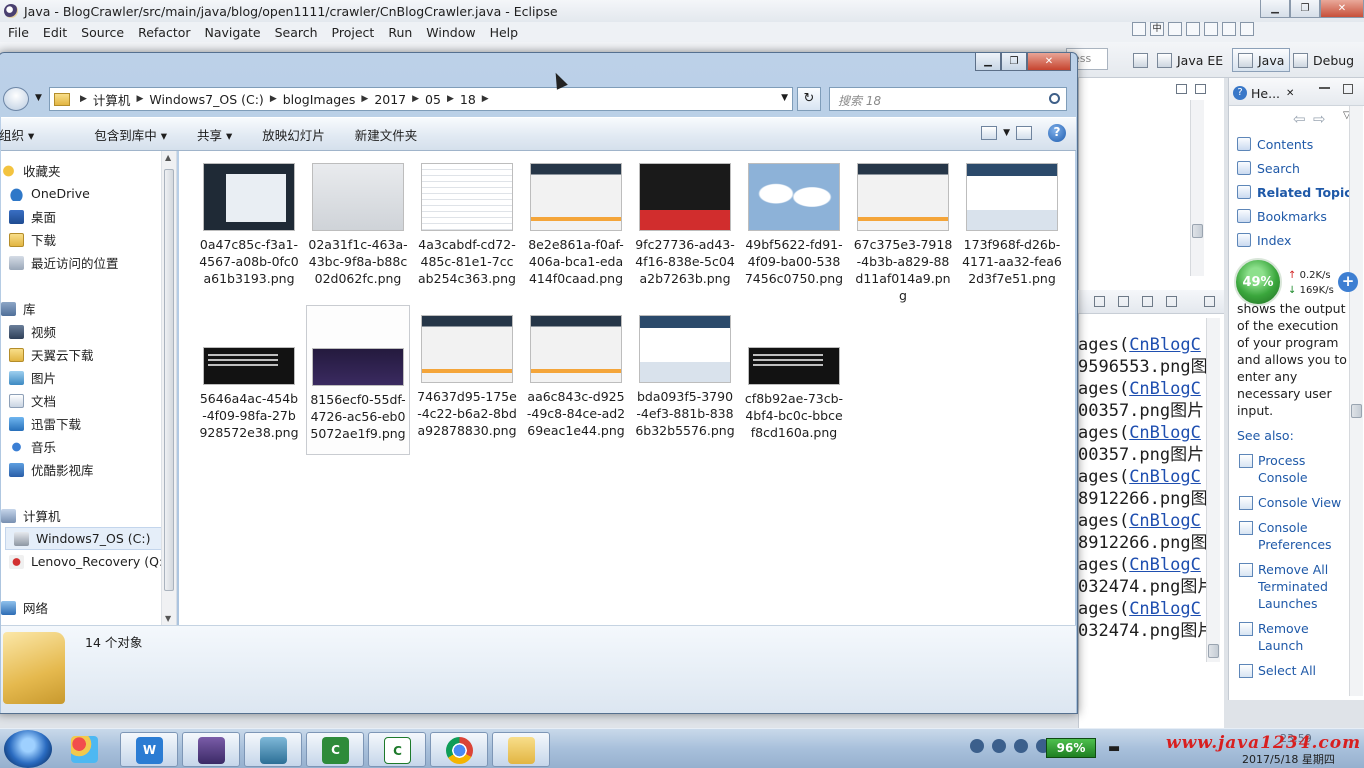 Image resolution: width=1364 pixels, height=768 pixels. Describe the element at coordinates (948, 99) in the screenshot. I see `search-input: 搜索 18` at that location.